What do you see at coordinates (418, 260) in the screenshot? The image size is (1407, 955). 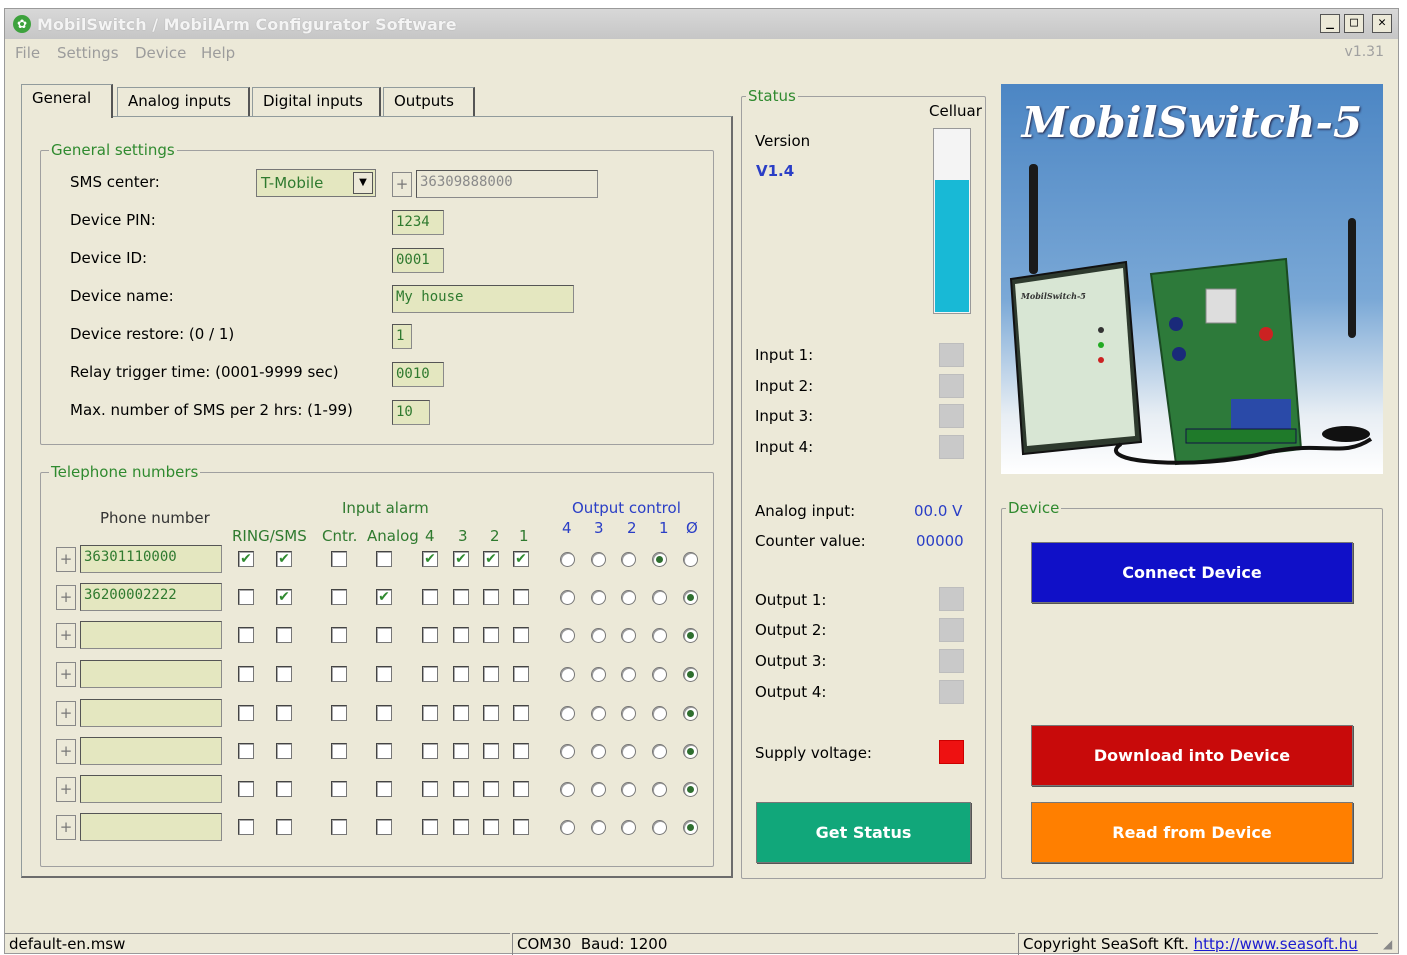 I see `device-id-field: 0001` at bounding box center [418, 260].